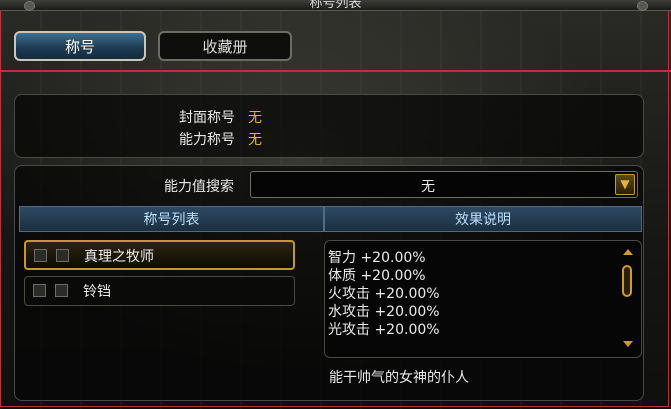 Image resolution: width=671 pixels, height=409 pixels. What do you see at coordinates (428, 187) in the screenshot?
I see `ability-search-value: 无` at bounding box center [428, 187].